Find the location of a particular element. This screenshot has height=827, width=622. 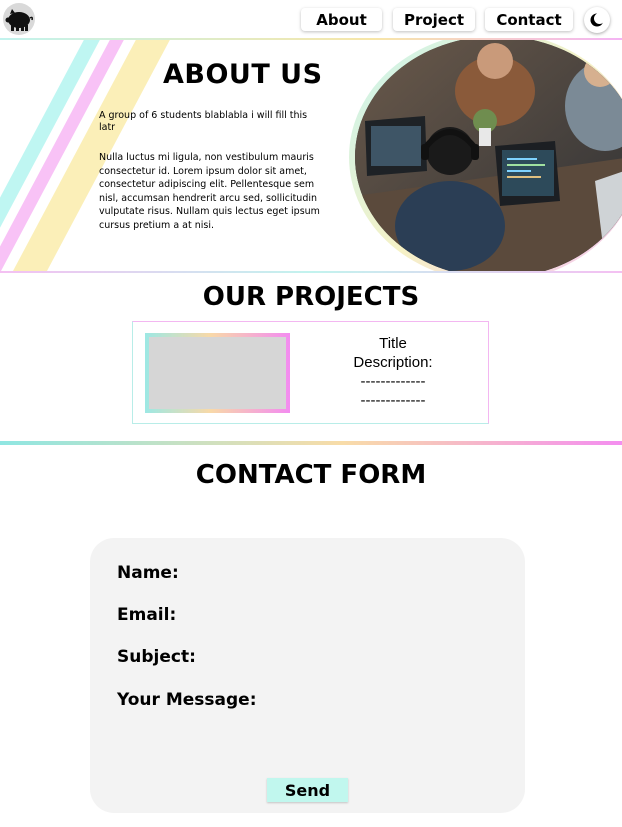

about-divider is located at coordinates (311, 272).